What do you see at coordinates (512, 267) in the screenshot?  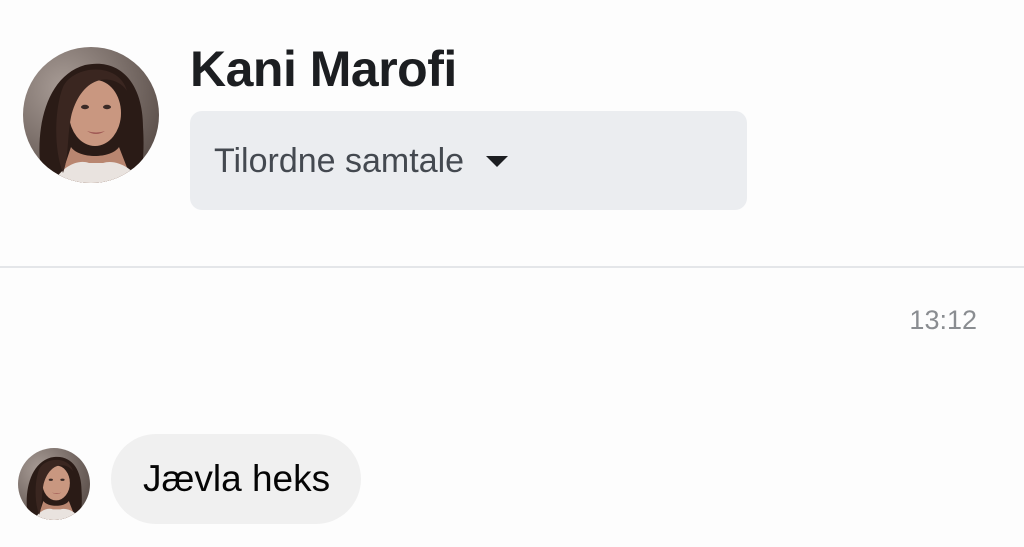 I see `header-divider` at bounding box center [512, 267].